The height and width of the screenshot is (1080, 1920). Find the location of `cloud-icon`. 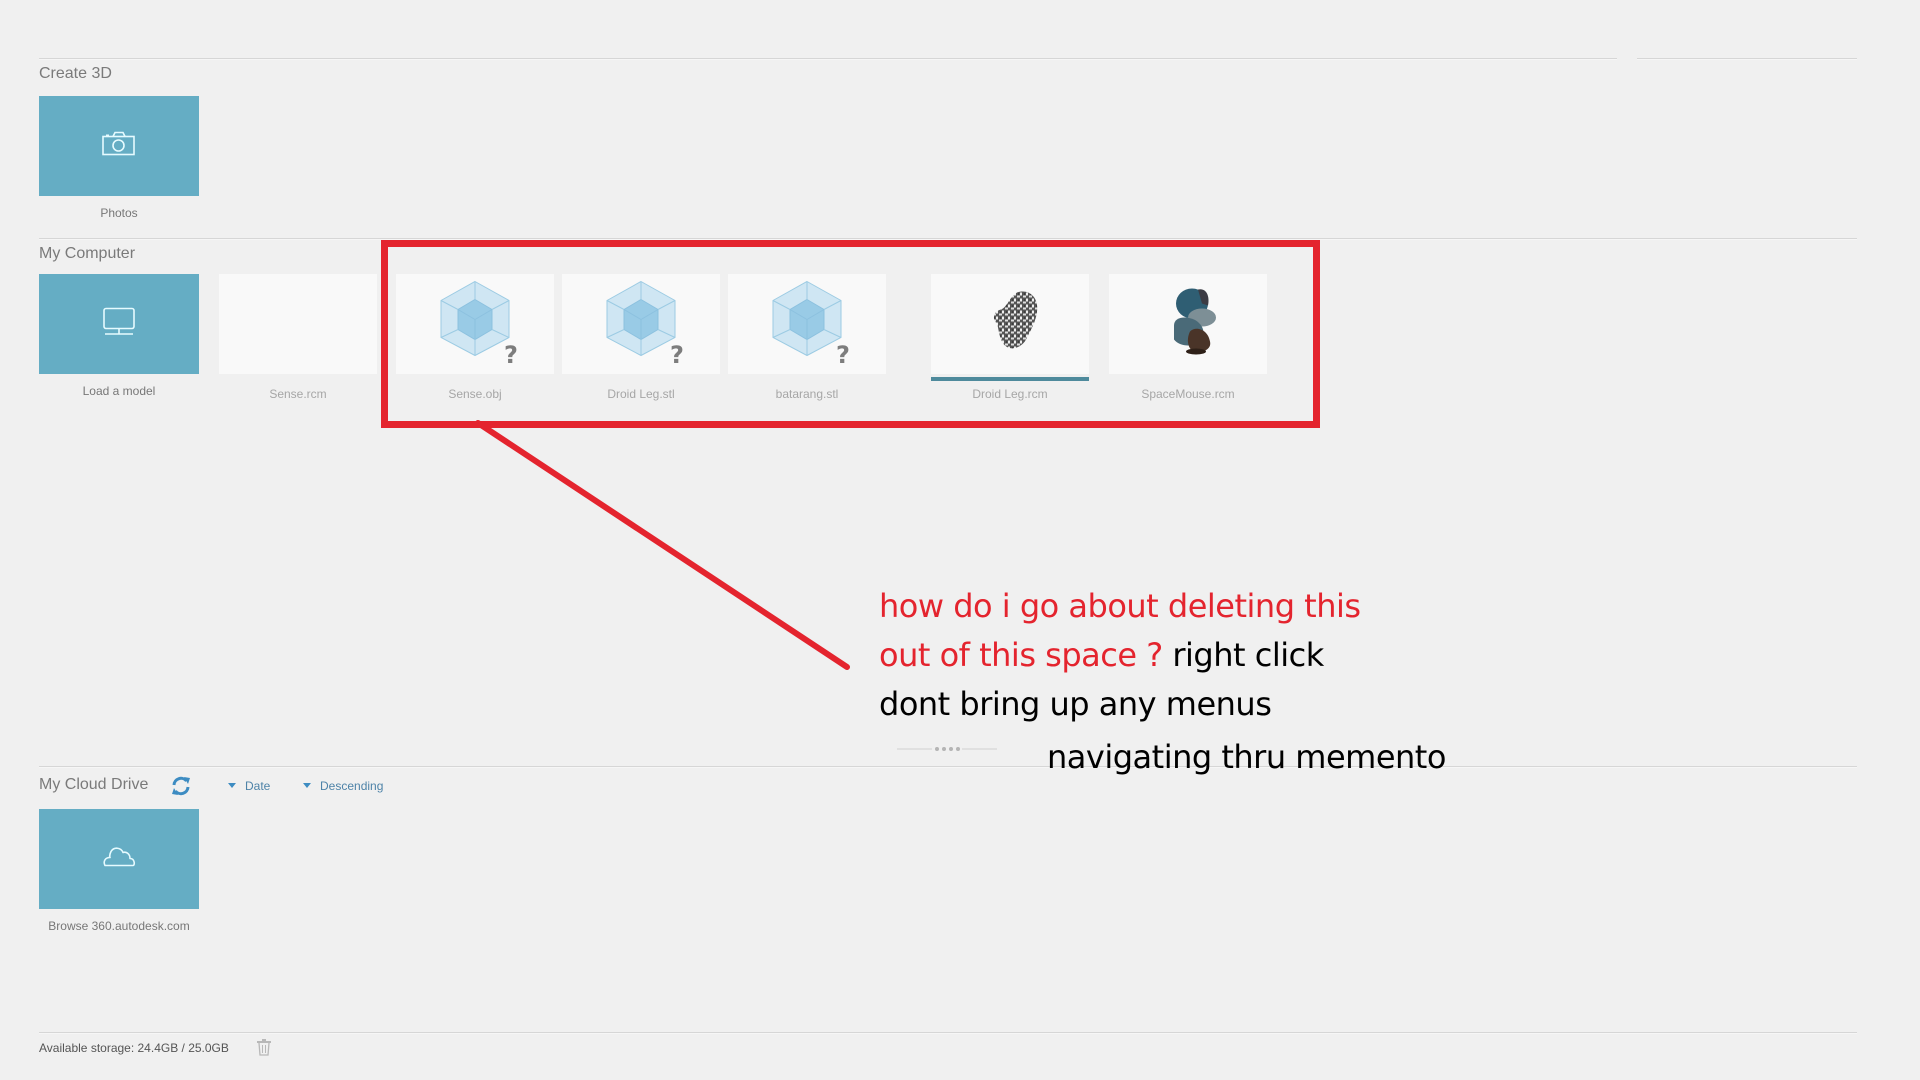

cloud-icon is located at coordinates (119, 859).